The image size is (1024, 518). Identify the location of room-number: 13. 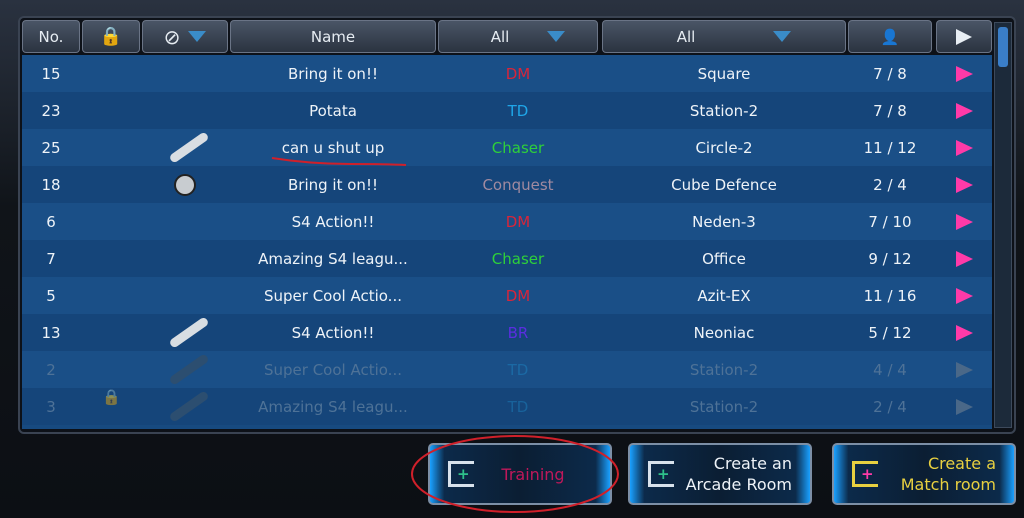
(51, 332).